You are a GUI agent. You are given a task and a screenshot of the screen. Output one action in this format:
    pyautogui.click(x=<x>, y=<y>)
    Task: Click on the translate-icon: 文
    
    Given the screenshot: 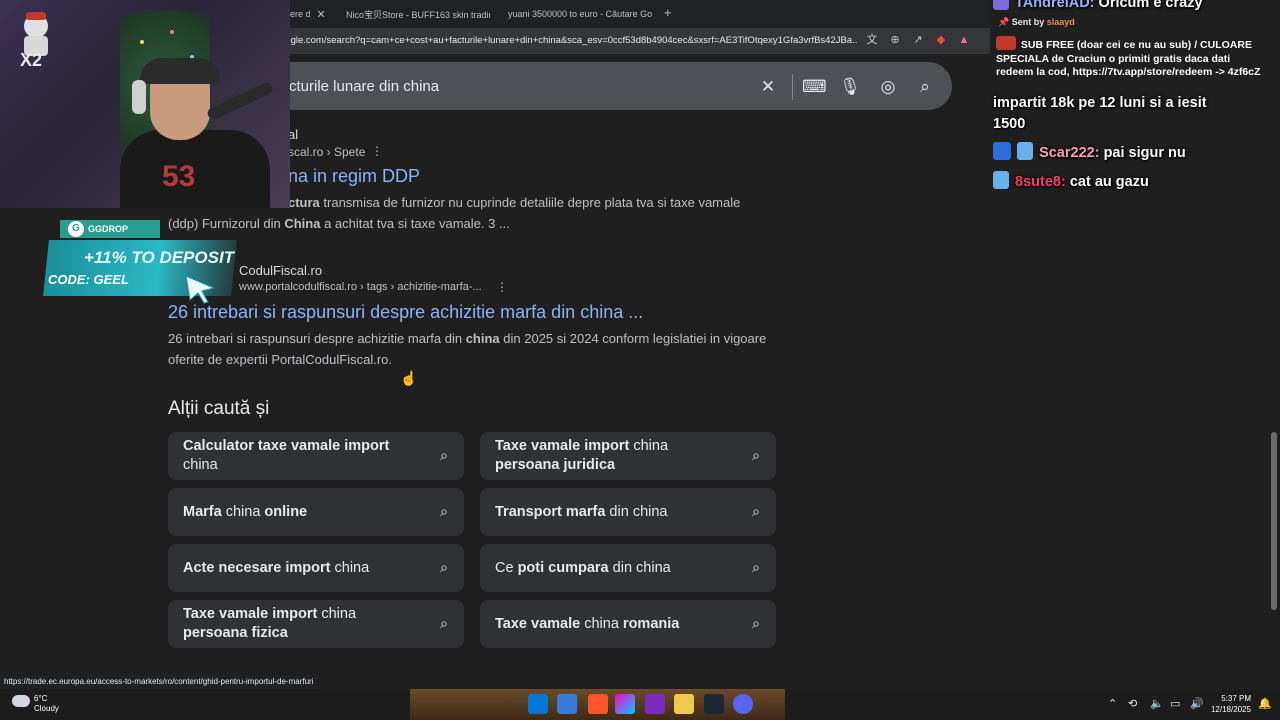 What is the action you would take?
    pyautogui.click(x=872, y=40)
    